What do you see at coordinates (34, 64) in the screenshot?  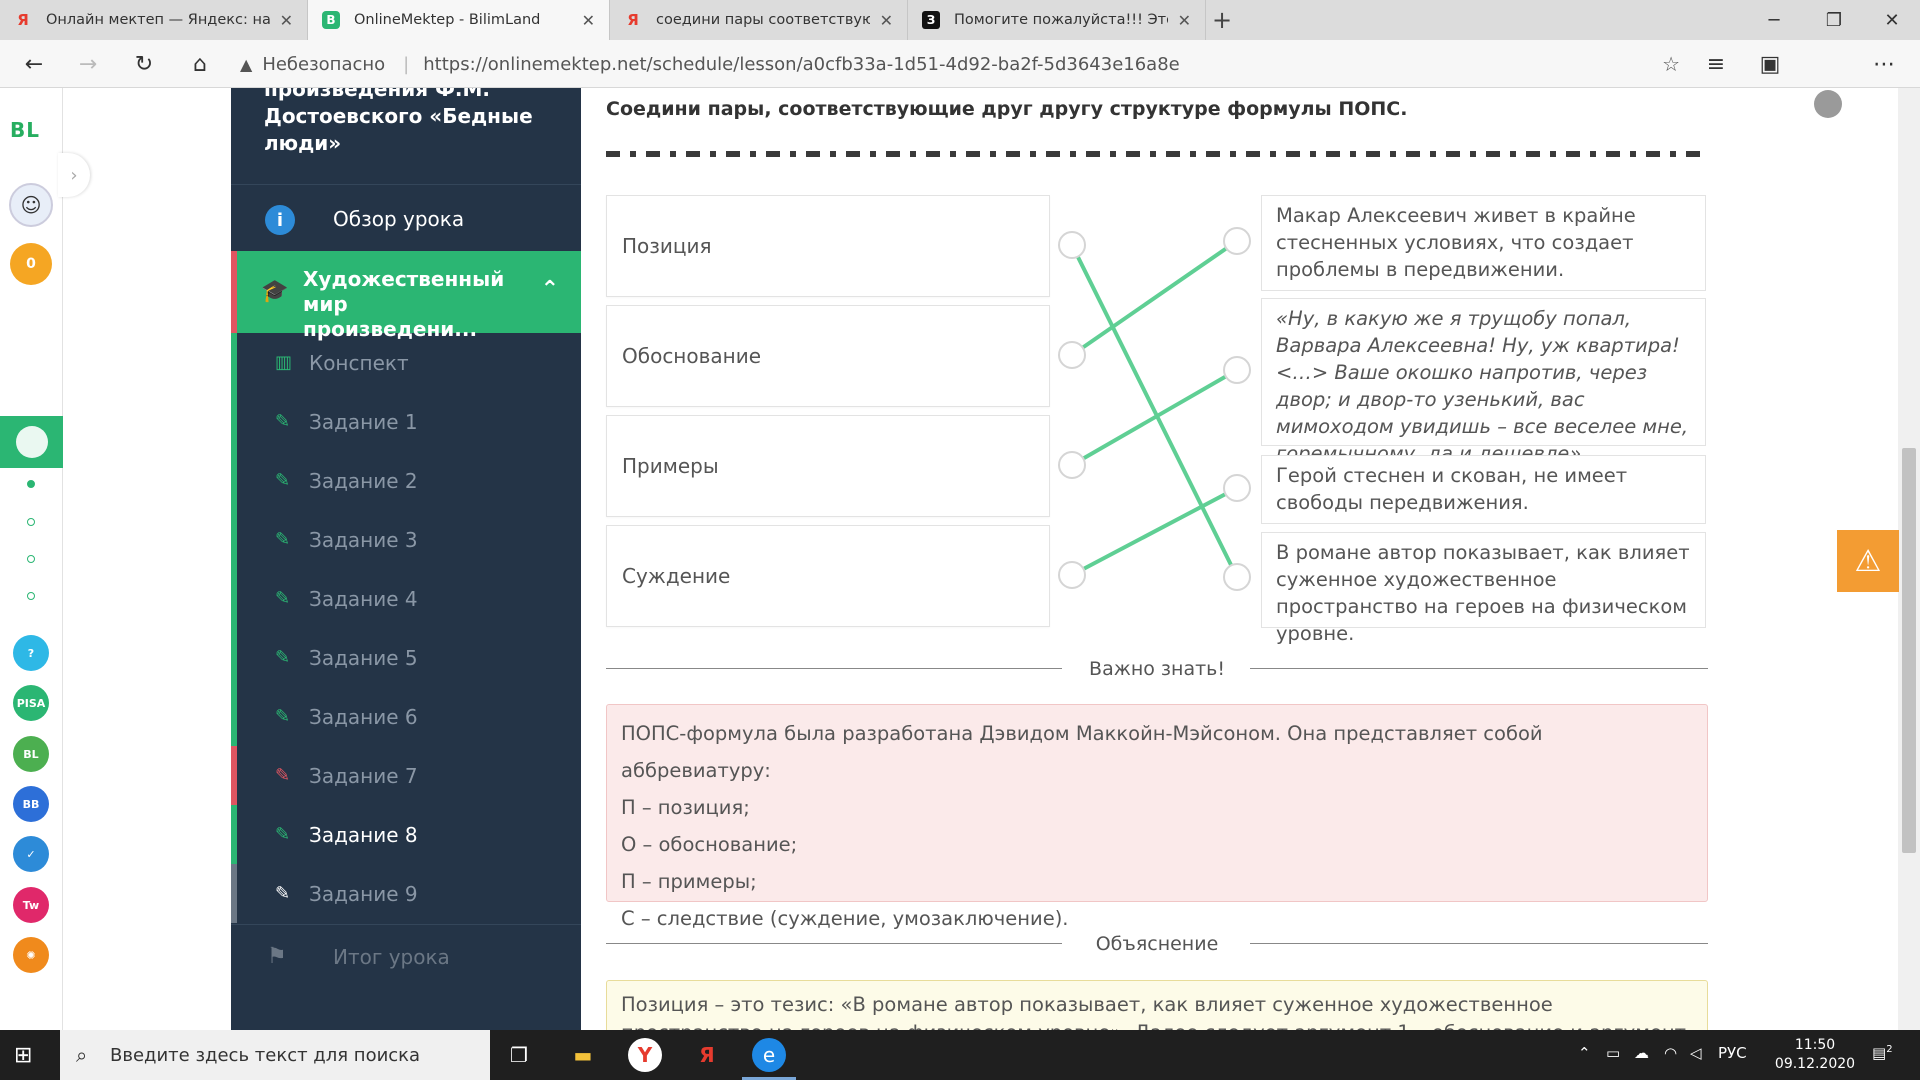 I see `back-icon: ←` at bounding box center [34, 64].